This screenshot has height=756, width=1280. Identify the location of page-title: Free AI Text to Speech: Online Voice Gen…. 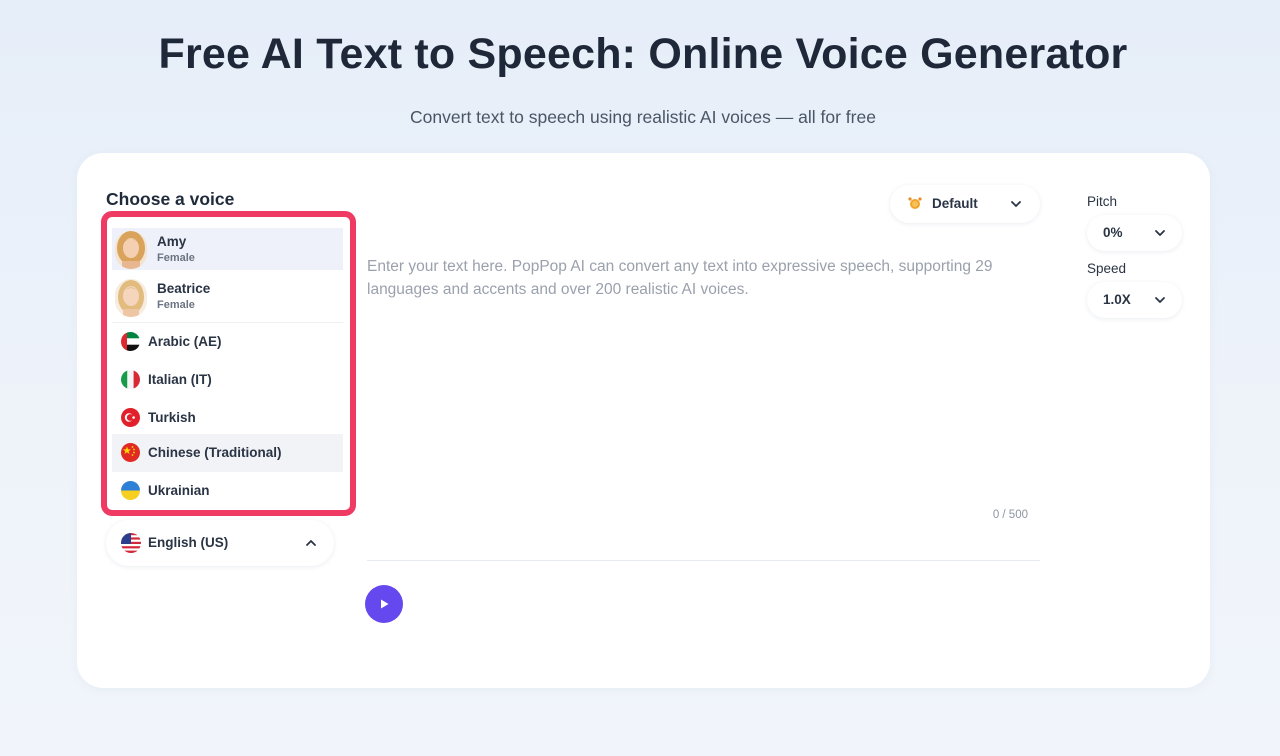
(643, 54).